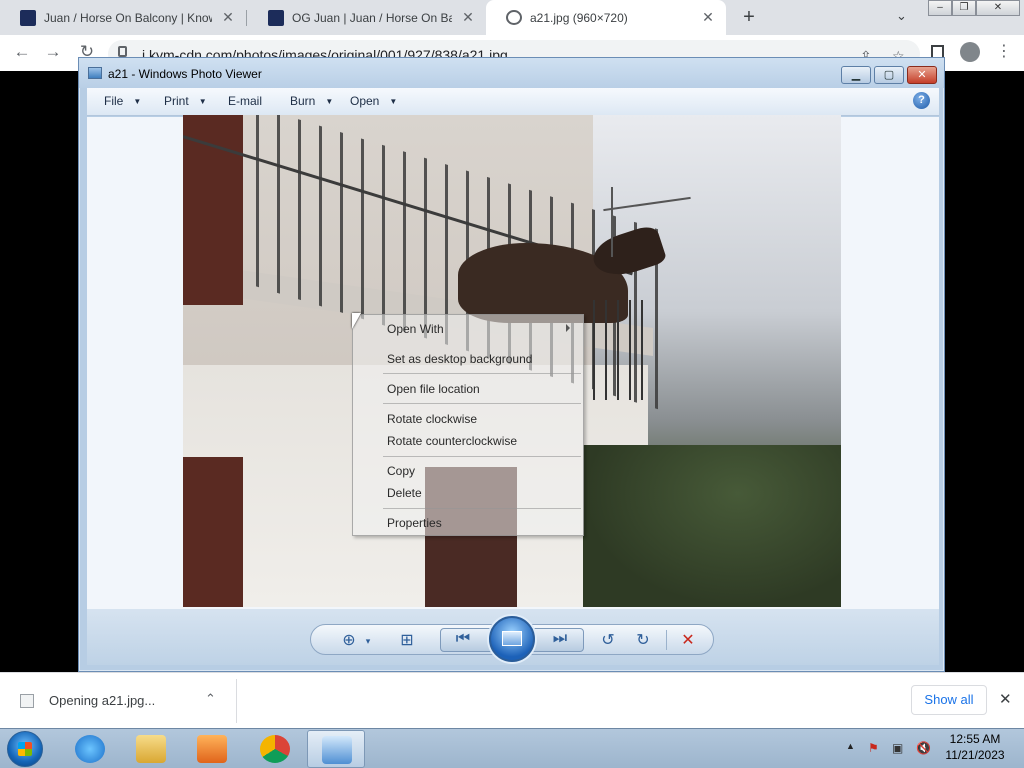  What do you see at coordinates (452, 441) in the screenshot?
I see `ctx-rotate-counterclockwise: Rotate counterclockwise` at bounding box center [452, 441].